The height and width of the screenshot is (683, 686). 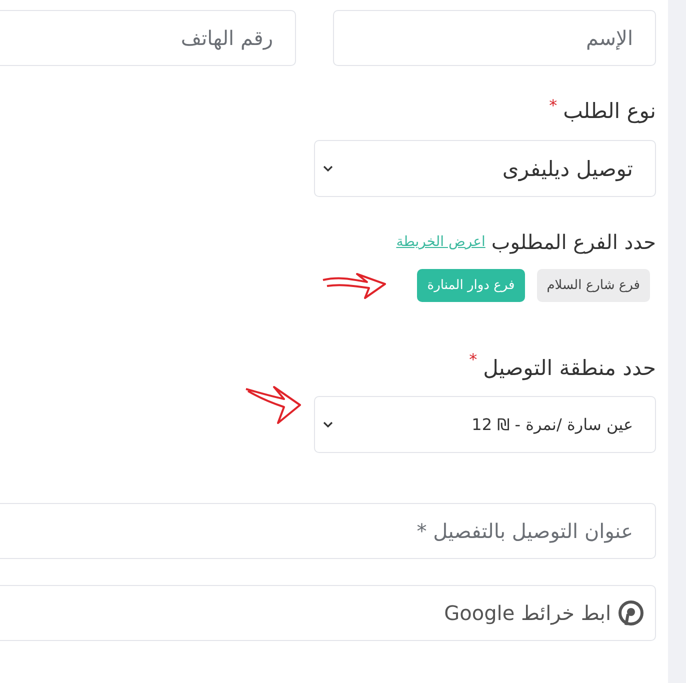 I want to click on field-label: حدد منطقة التوصيل, so click(x=569, y=368).